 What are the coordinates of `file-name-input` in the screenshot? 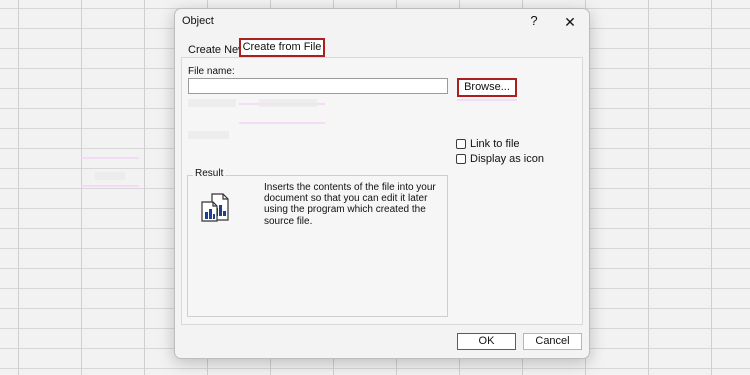 It's located at (318, 86).